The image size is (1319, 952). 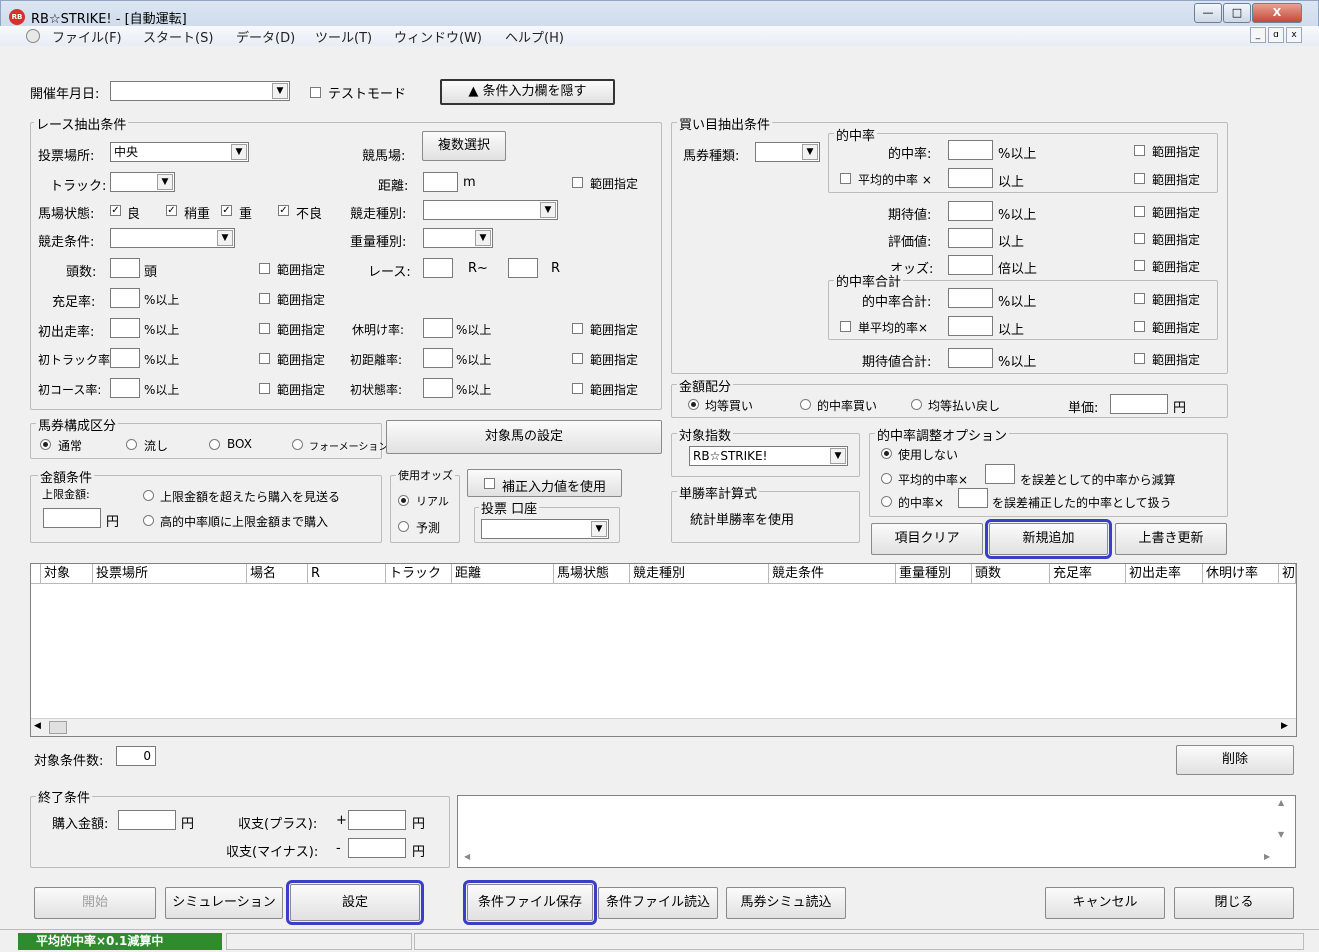 What do you see at coordinates (970, 358) in the screenshot?
I see `expected-sum-input` at bounding box center [970, 358].